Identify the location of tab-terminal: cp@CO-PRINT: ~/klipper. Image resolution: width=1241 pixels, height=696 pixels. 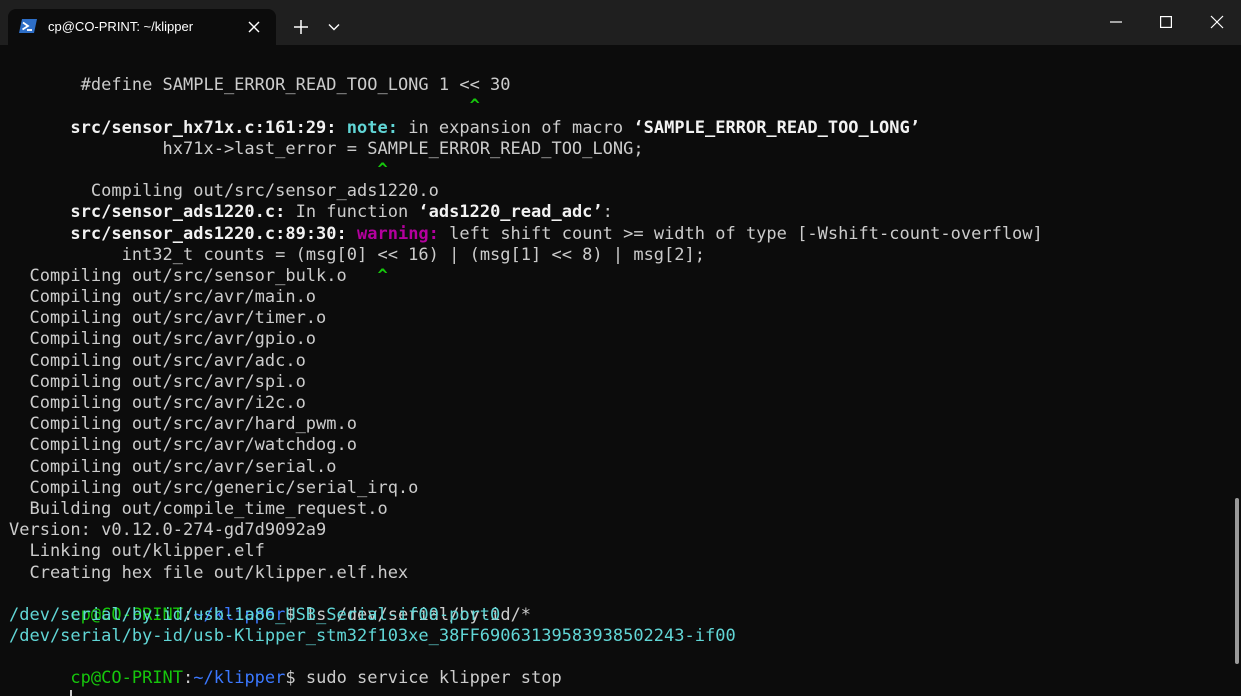
(142, 27).